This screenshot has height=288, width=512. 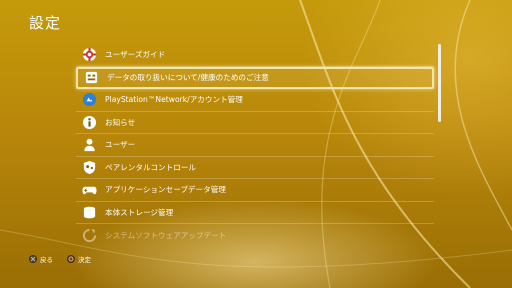 I want to click on menu-item-data-handling: データの取り扱いについて/健康のためのご注意, so click(x=255, y=77).